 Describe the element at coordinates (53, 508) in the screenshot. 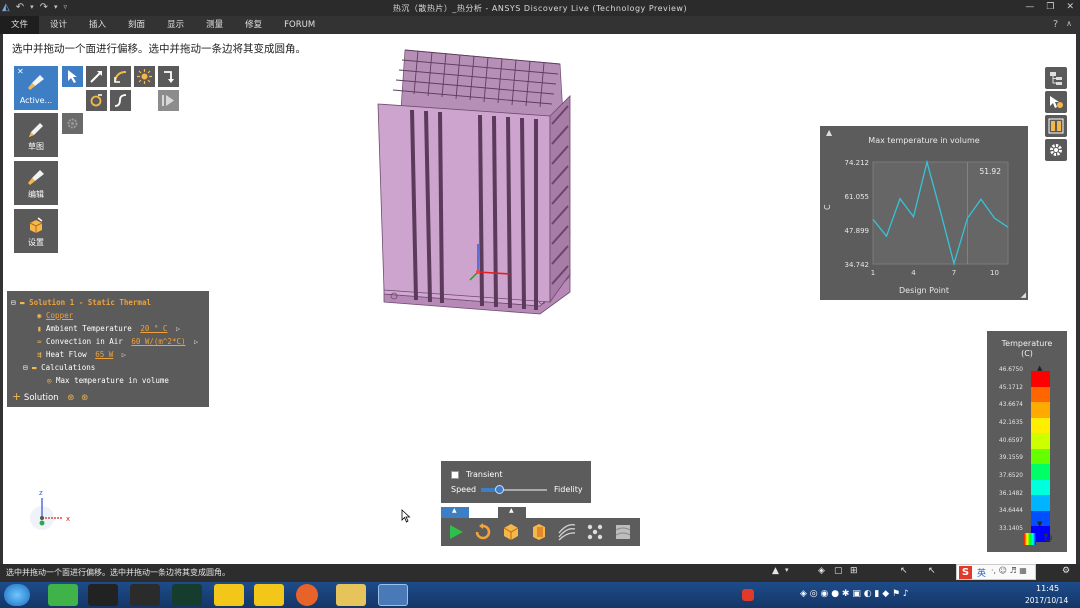

I see `view-triad: z x` at that location.